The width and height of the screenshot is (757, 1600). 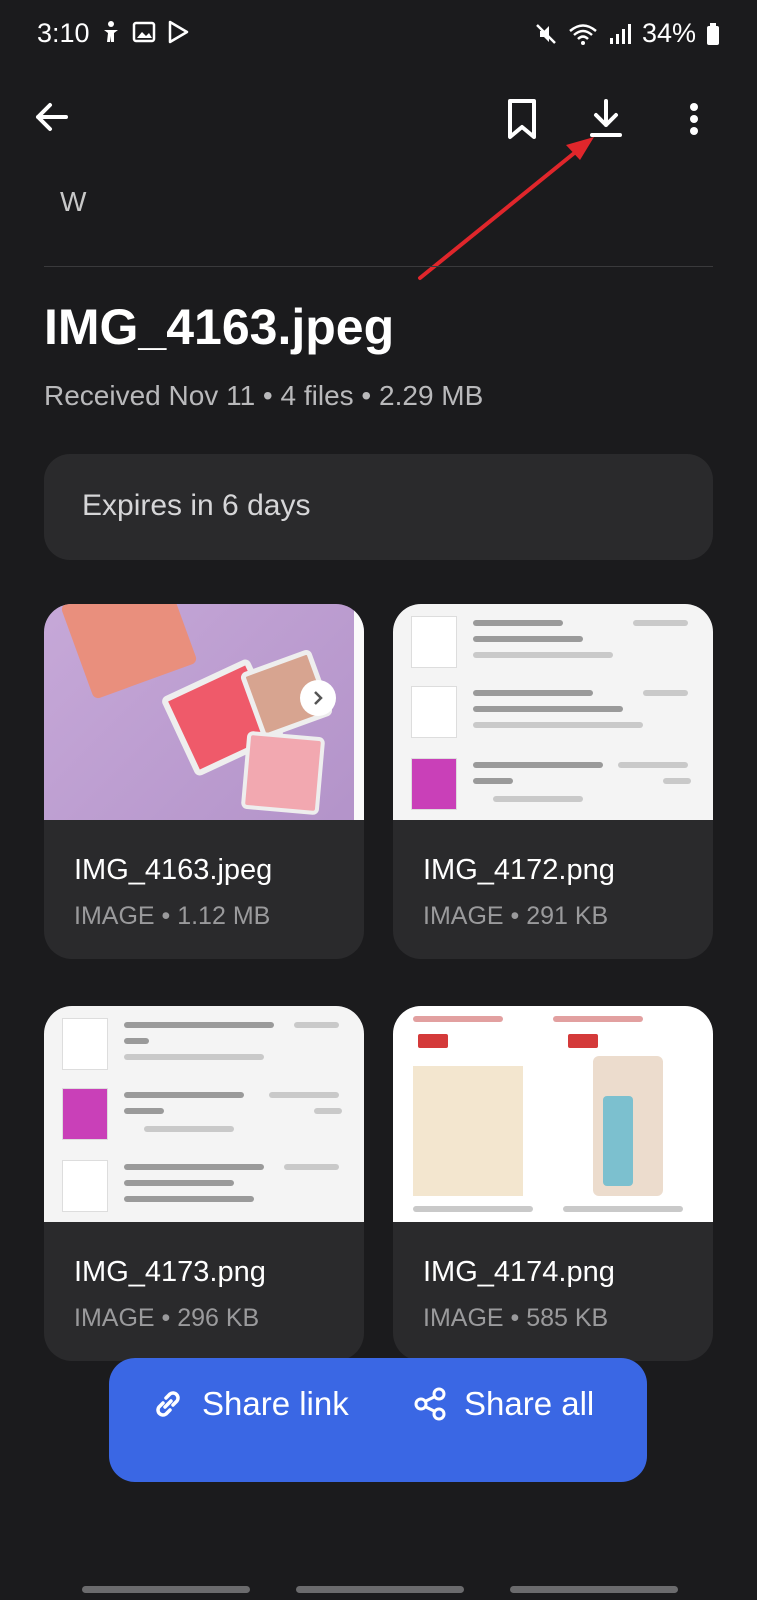 I want to click on download-icon, so click(x=606, y=118).